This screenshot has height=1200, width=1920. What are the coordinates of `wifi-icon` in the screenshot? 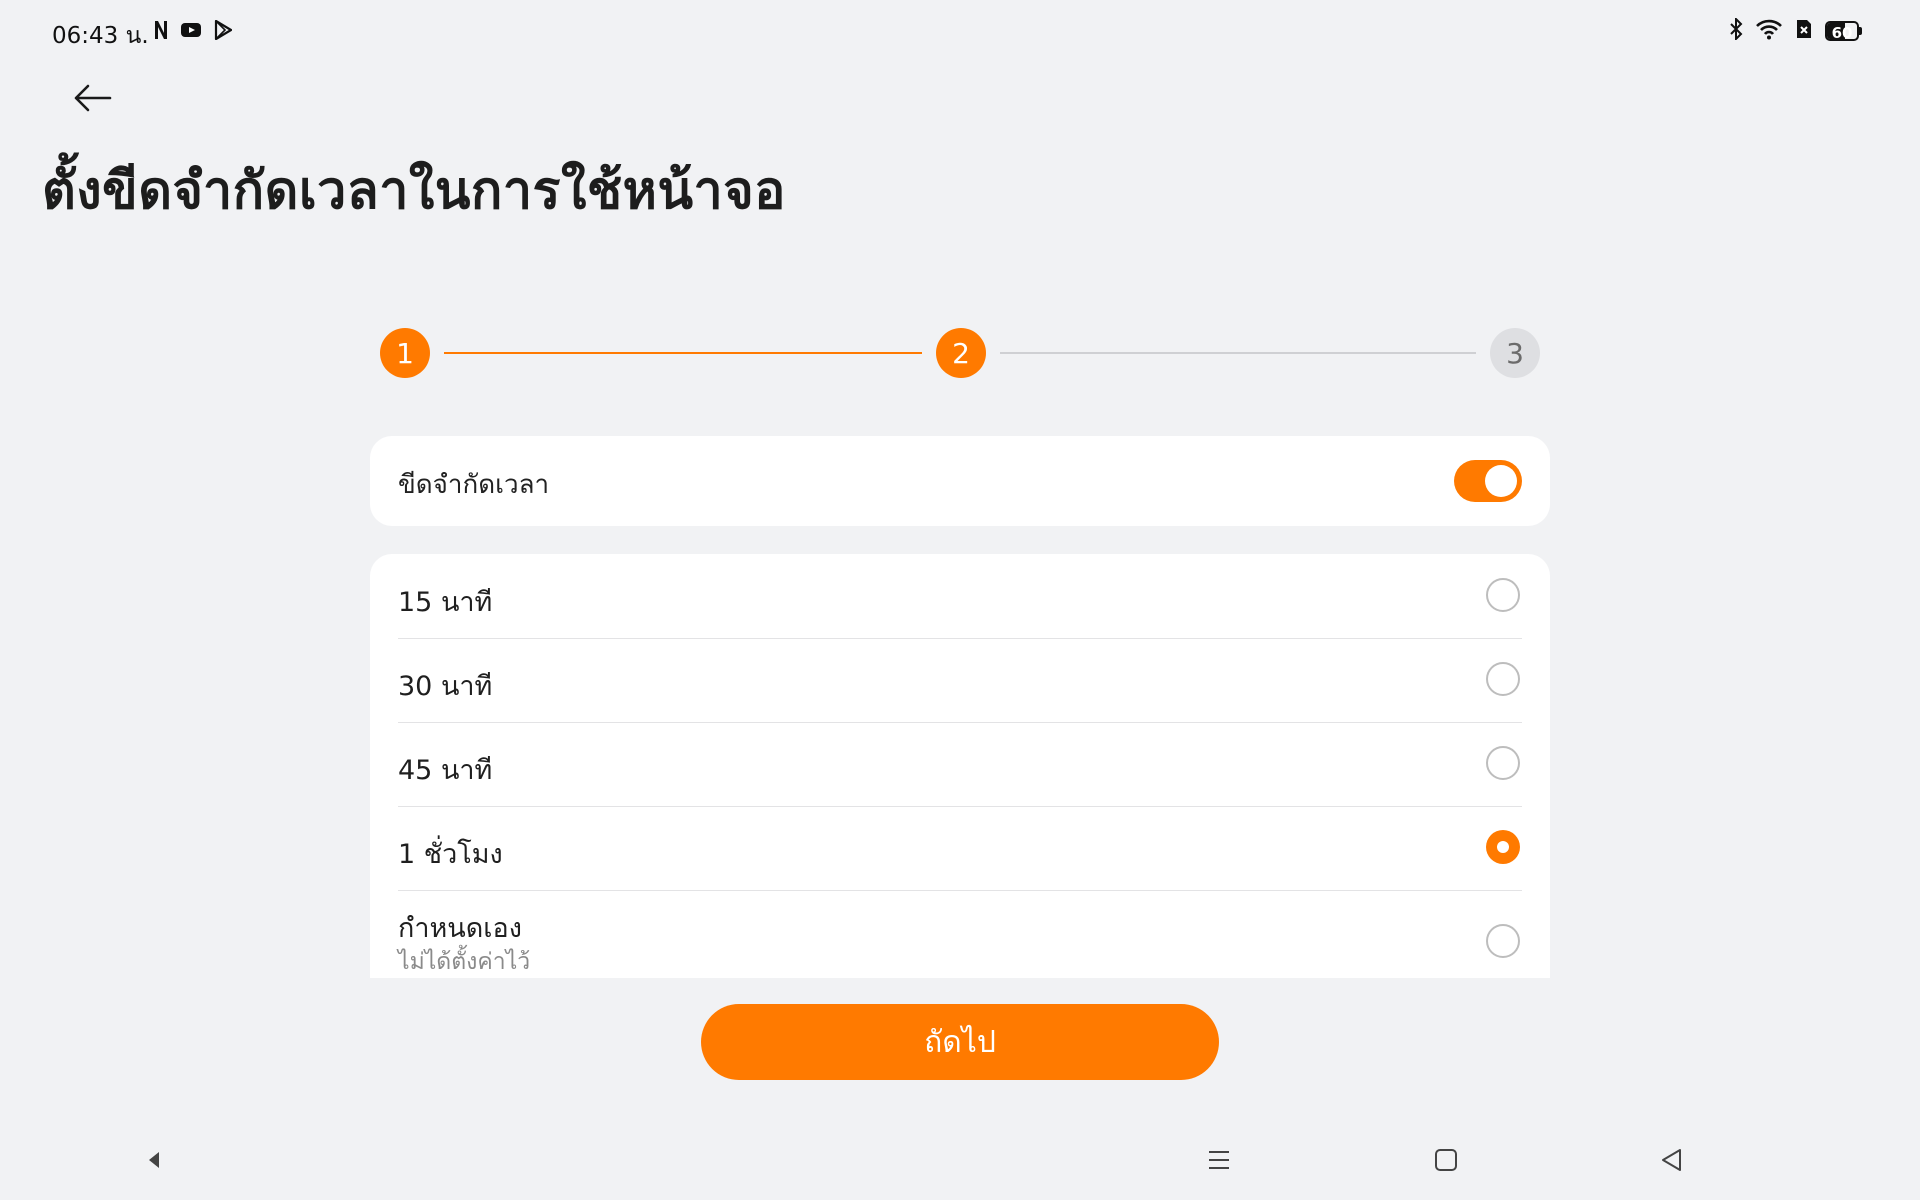 It's located at (1769, 31).